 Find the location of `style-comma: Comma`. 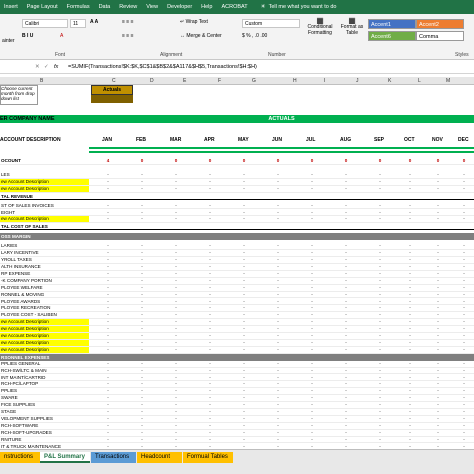

style-comma: Comma is located at coordinates (440, 36).